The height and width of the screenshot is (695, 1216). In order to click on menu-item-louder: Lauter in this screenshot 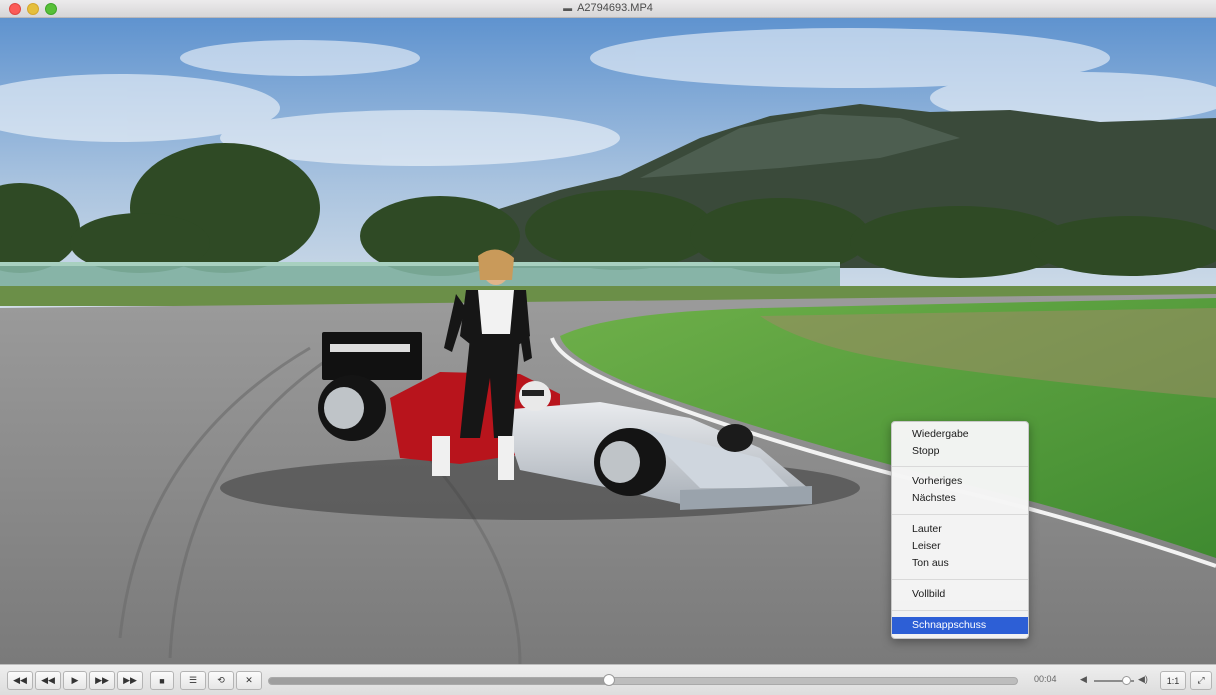, I will do `click(960, 529)`.